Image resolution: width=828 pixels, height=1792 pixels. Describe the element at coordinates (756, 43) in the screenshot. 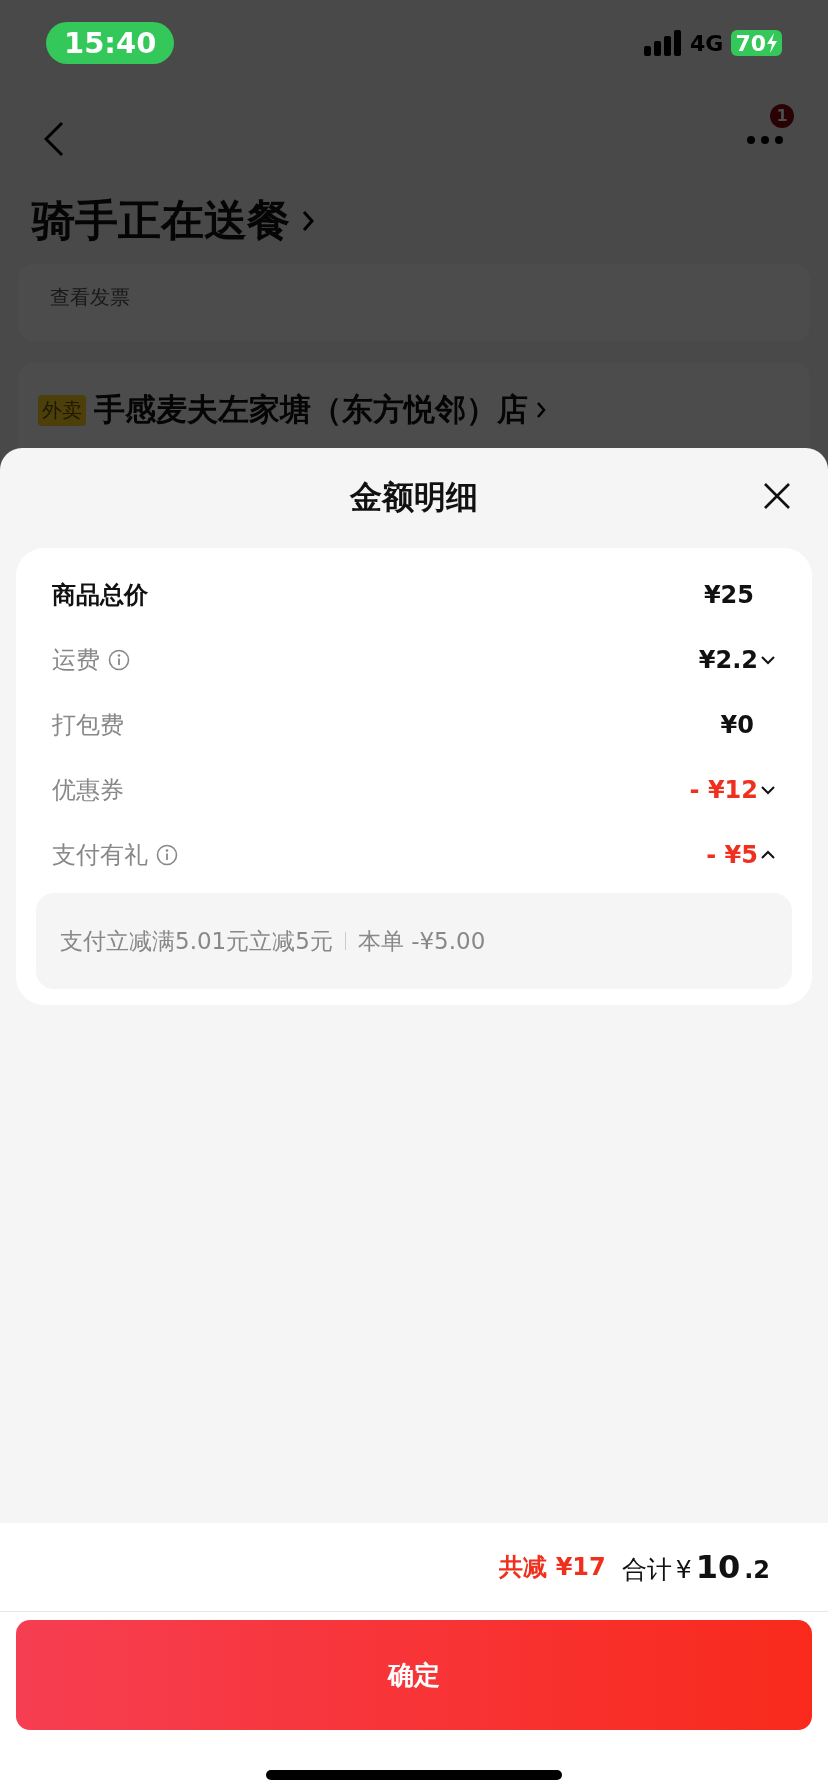

I see `battery-indicator: 70` at that location.